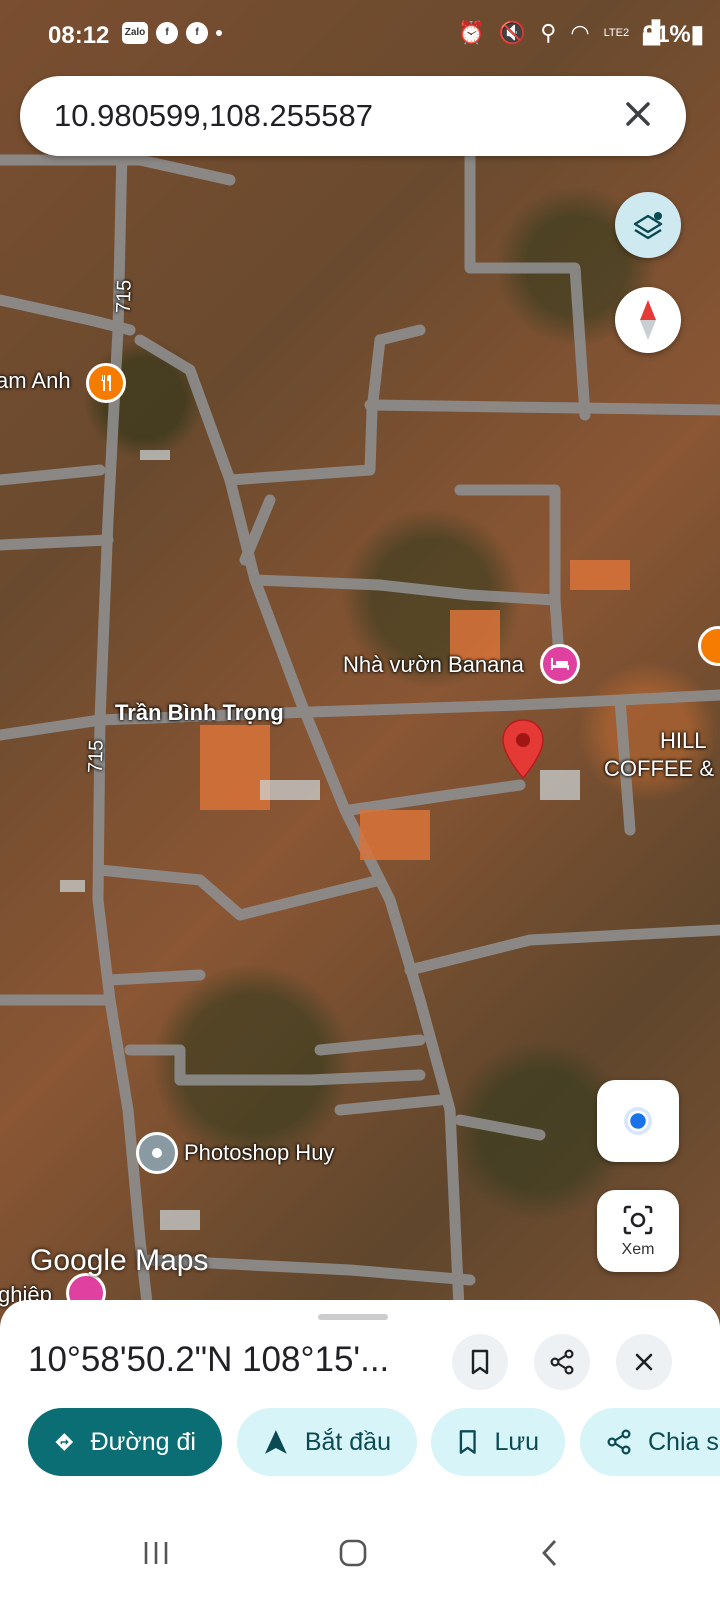 This screenshot has width=720, height=1600. Describe the element at coordinates (558, 33) in the screenshot. I see `system-icons: ⏰ 🔇 ⚲ ◠ LTE2 ▟` at that location.